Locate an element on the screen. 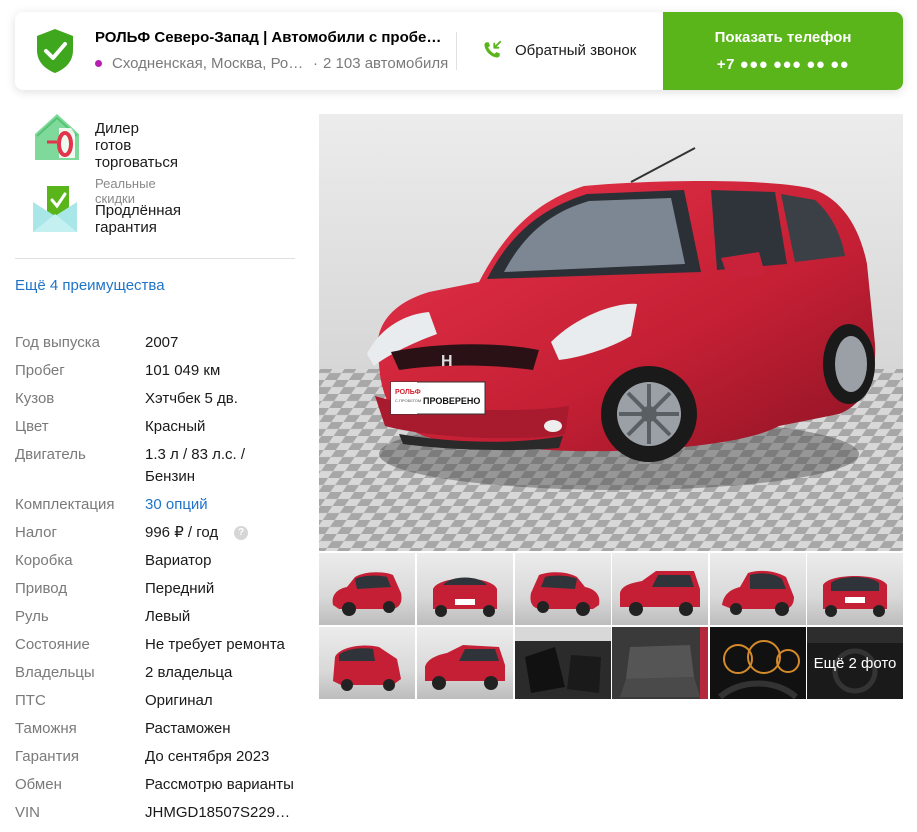  metro-dot-icon is located at coordinates (98, 63).